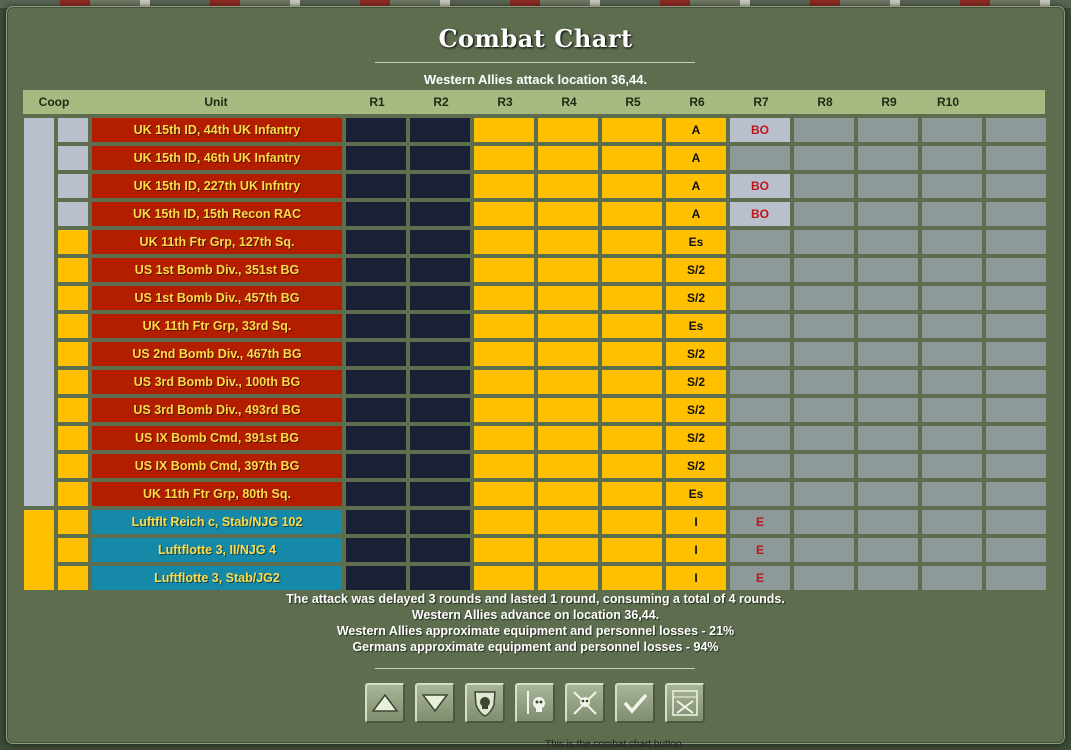 The image size is (1071, 750). Describe the element at coordinates (535, 62) in the screenshot. I see `title-divider` at that location.